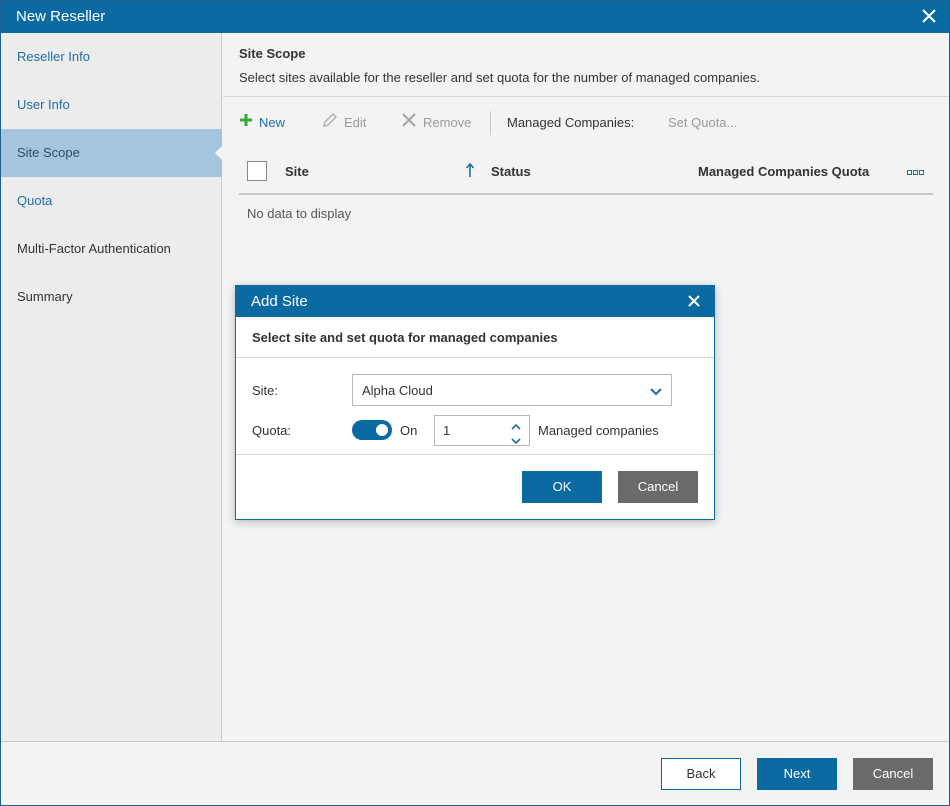  I want to click on grid-empty-text: No data to display, so click(299, 213).